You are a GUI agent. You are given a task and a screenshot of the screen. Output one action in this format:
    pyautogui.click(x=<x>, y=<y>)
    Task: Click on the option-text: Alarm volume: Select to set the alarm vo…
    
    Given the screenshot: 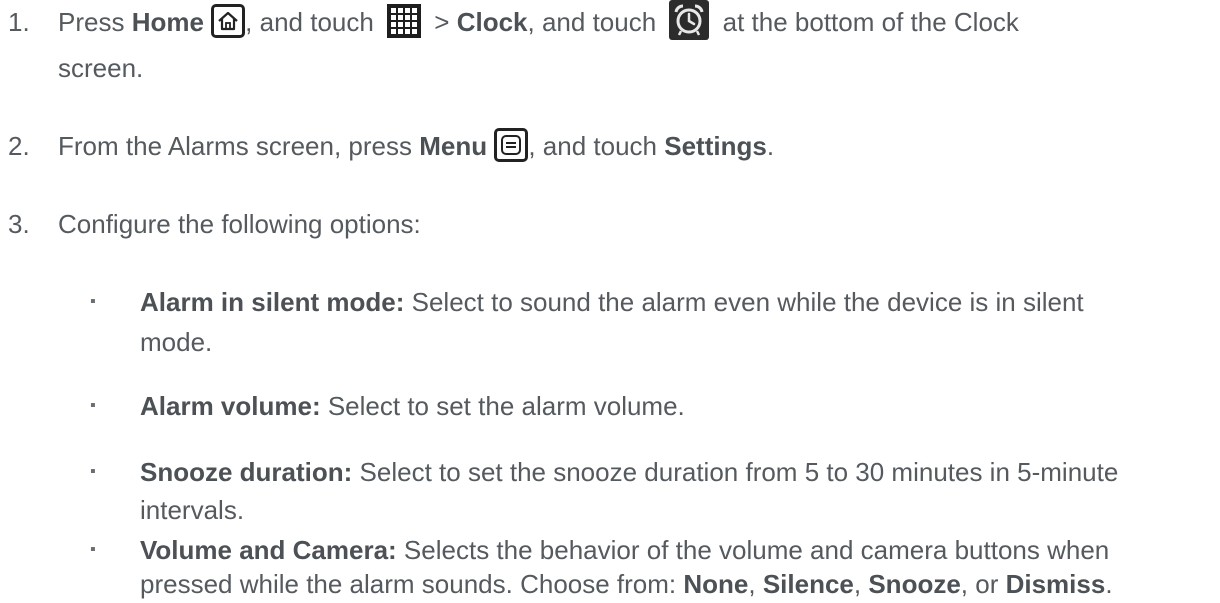 What is the action you would take?
    pyautogui.click(x=670, y=406)
    